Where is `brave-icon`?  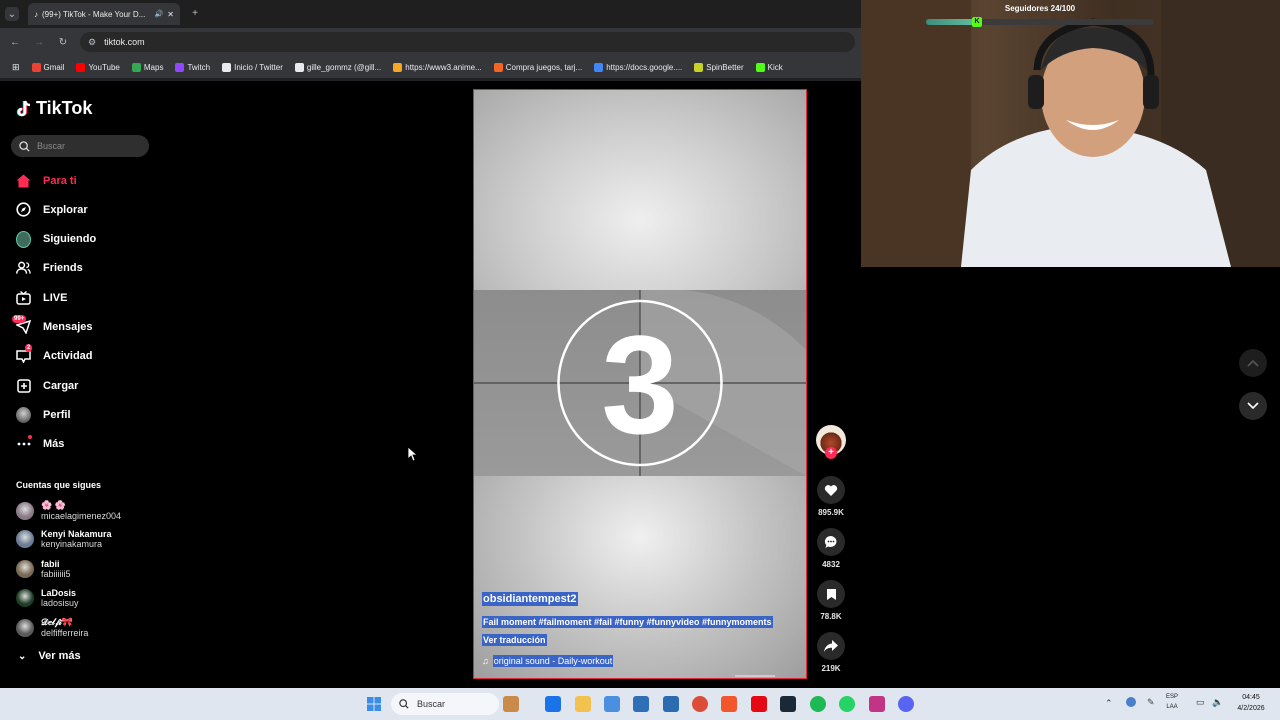 brave-icon is located at coordinates (729, 704).